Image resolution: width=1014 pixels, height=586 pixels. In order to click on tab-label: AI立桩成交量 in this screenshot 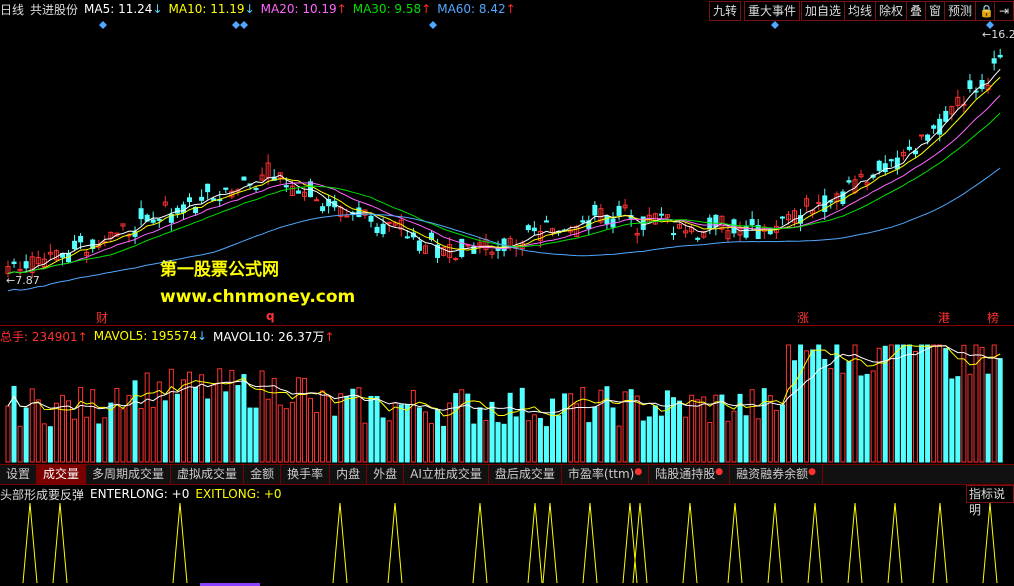, I will do `click(446, 474)`.